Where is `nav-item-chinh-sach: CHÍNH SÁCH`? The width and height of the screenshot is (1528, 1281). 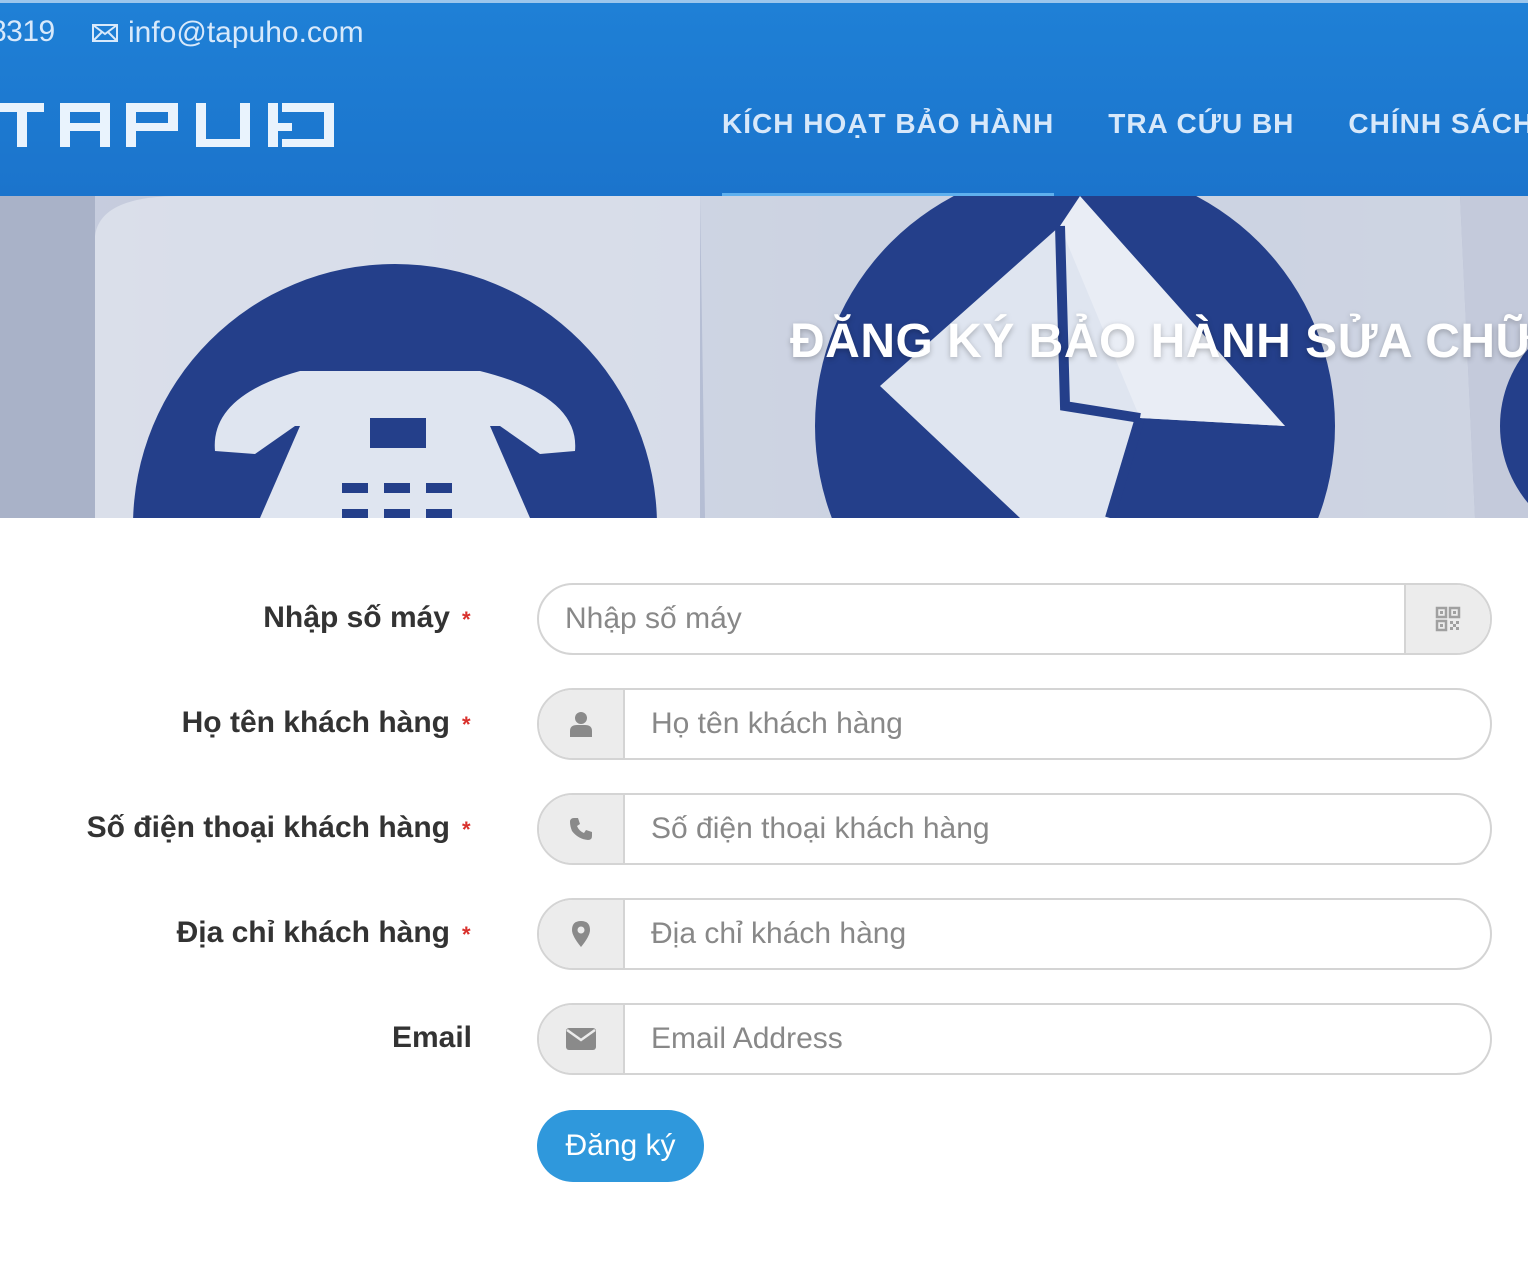 nav-item-chinh-sach: CHÍNH SÁCH is located at coordinates (1438, 124).